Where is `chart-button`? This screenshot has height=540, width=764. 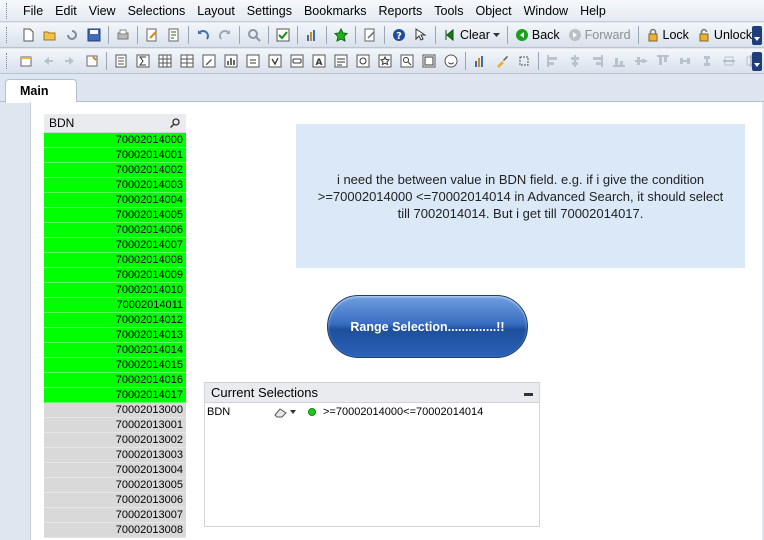 chart-button is located at coordinates (231, 61).